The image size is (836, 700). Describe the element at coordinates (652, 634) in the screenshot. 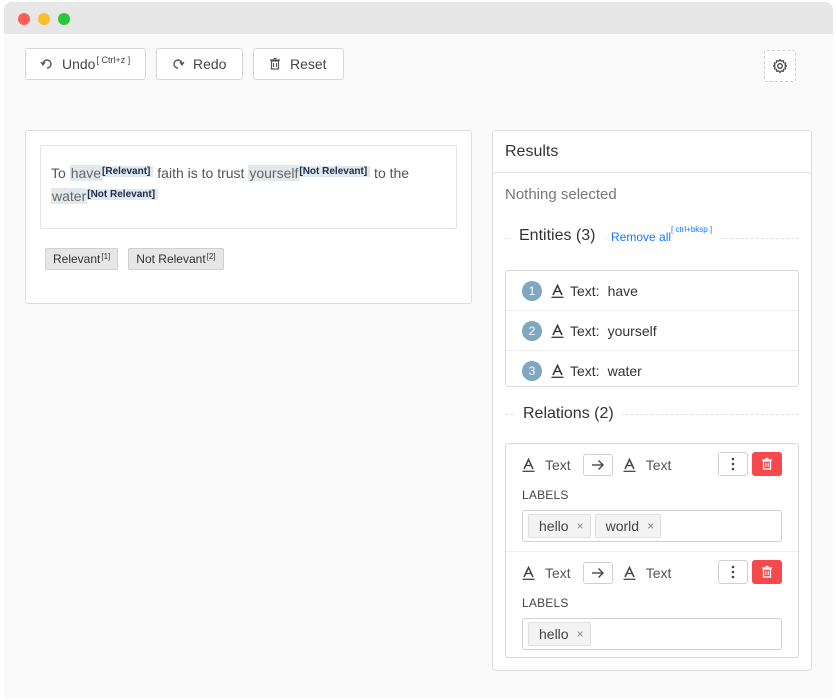

I see `relation-labels-select: hello ×` at that location.